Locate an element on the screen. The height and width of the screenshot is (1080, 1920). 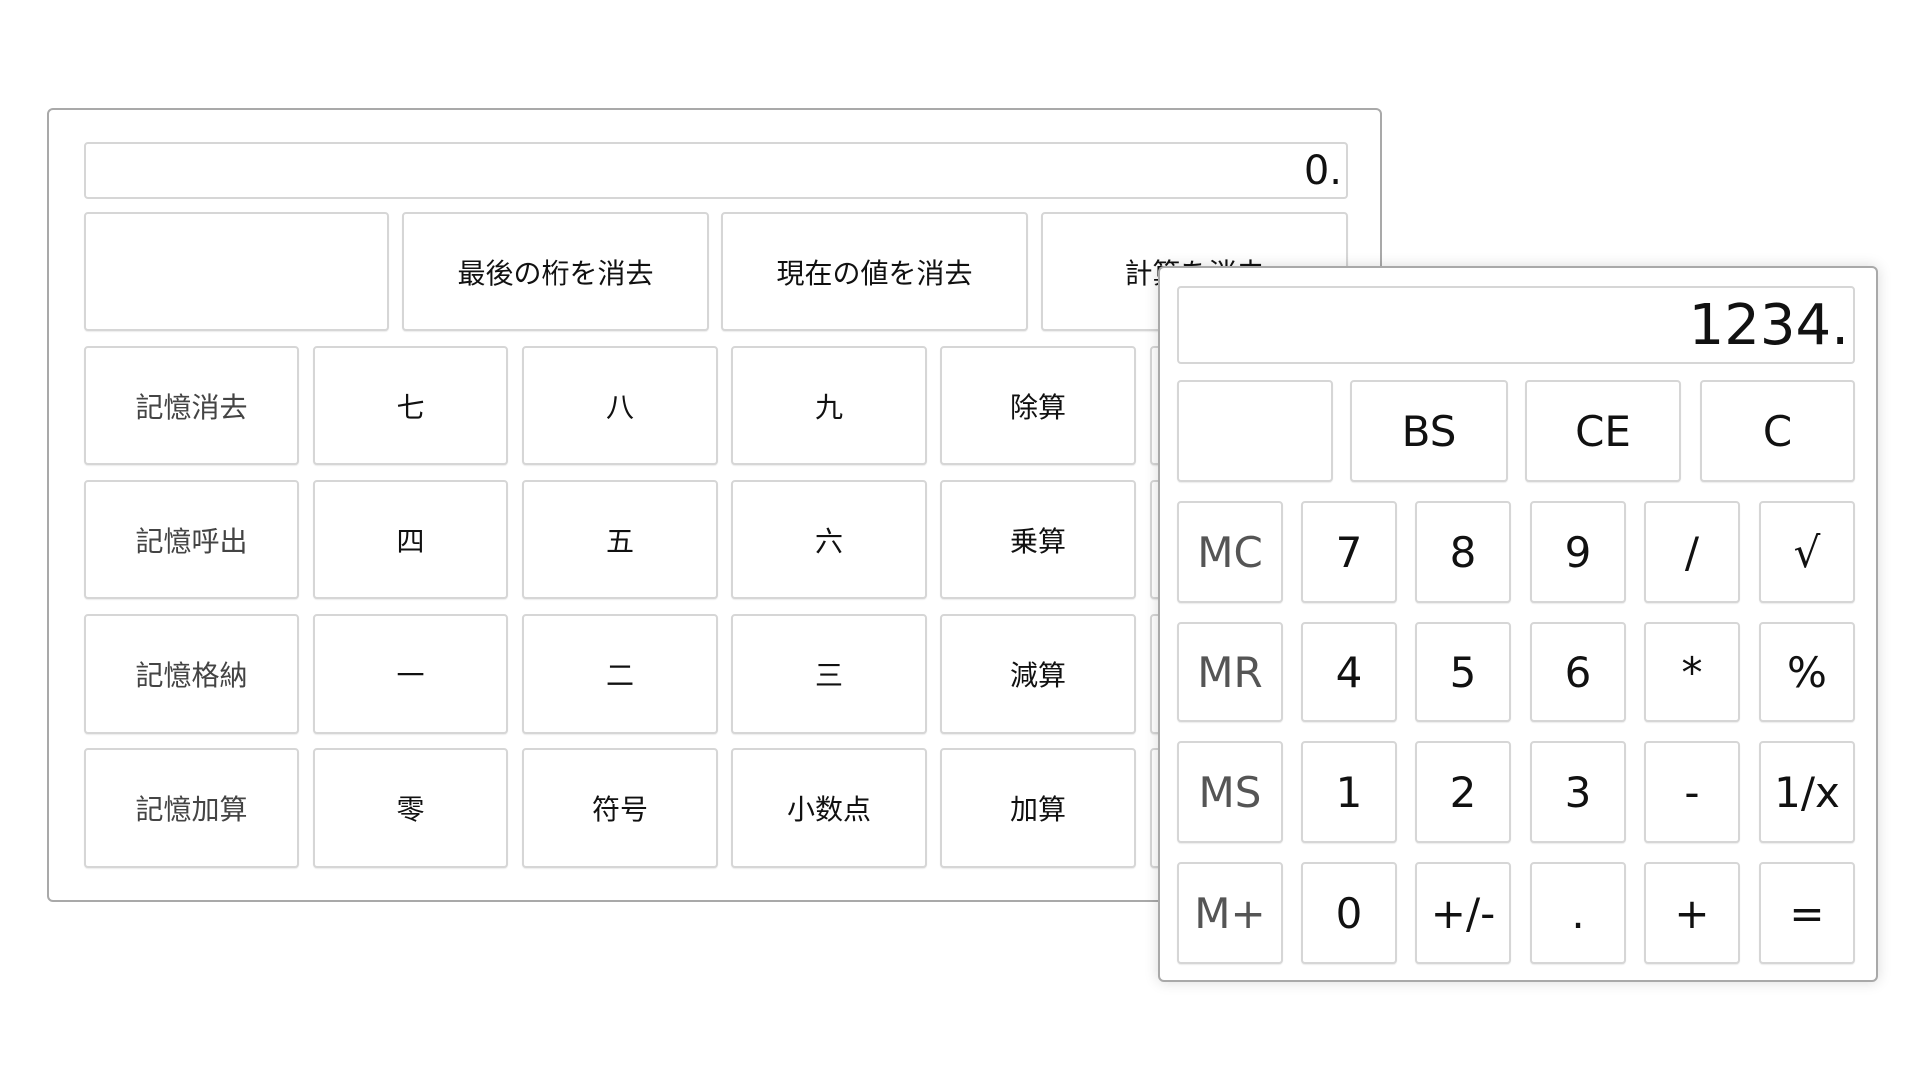
key-button: M+ is located at coordinates (1230, 913).